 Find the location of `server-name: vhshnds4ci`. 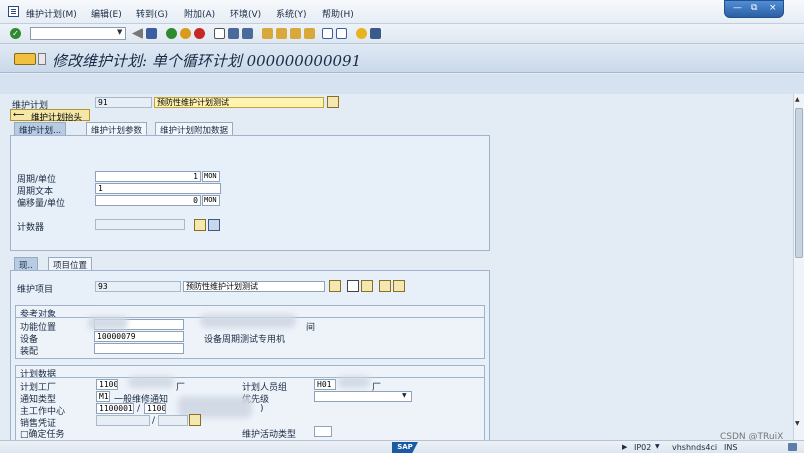

server-name: vhshnds4ci is located at coordinates (695, 447).